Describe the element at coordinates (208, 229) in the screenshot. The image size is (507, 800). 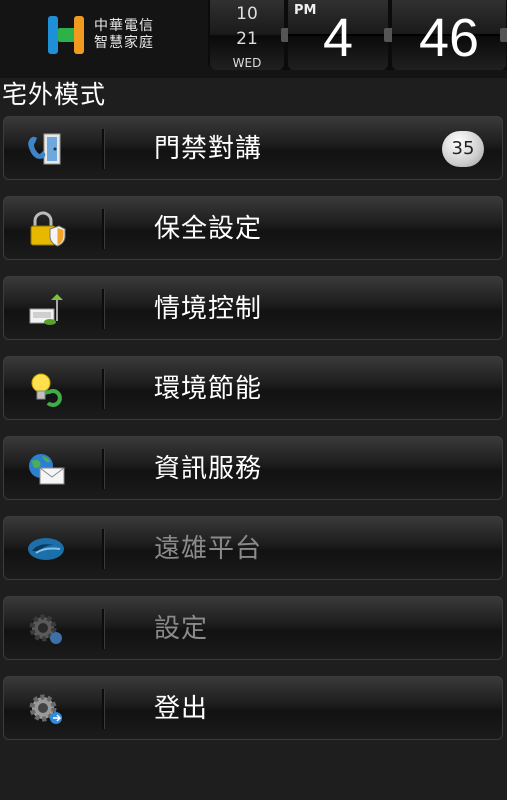
I see `menu-item-label: 保全設定` at that location.